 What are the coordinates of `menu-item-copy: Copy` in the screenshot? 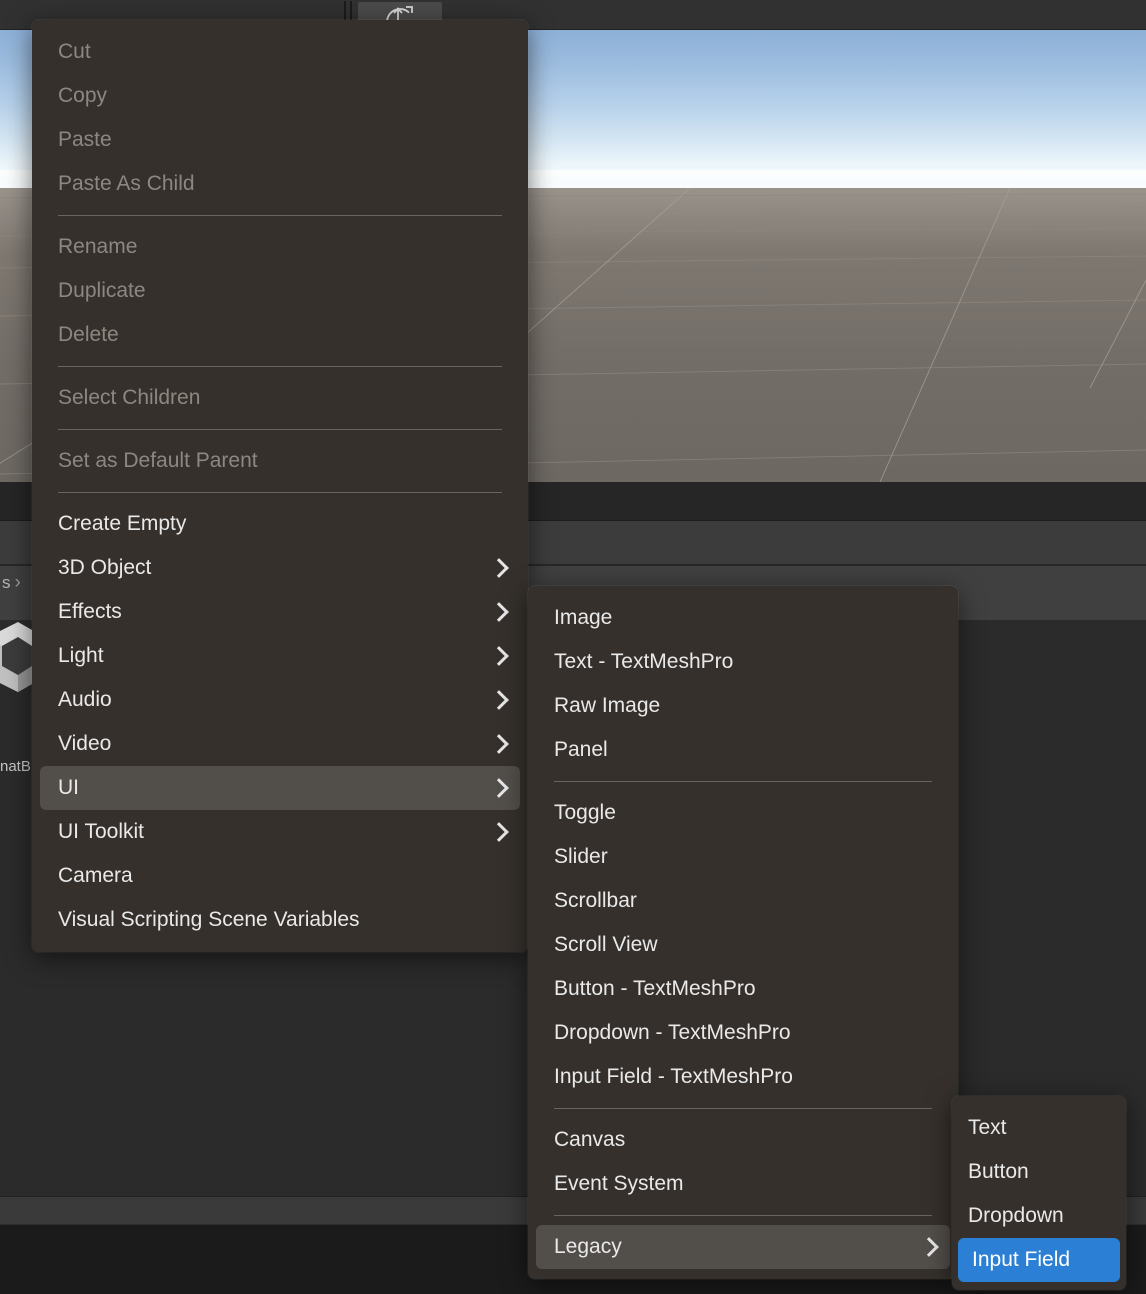 It's located at (280, 96).